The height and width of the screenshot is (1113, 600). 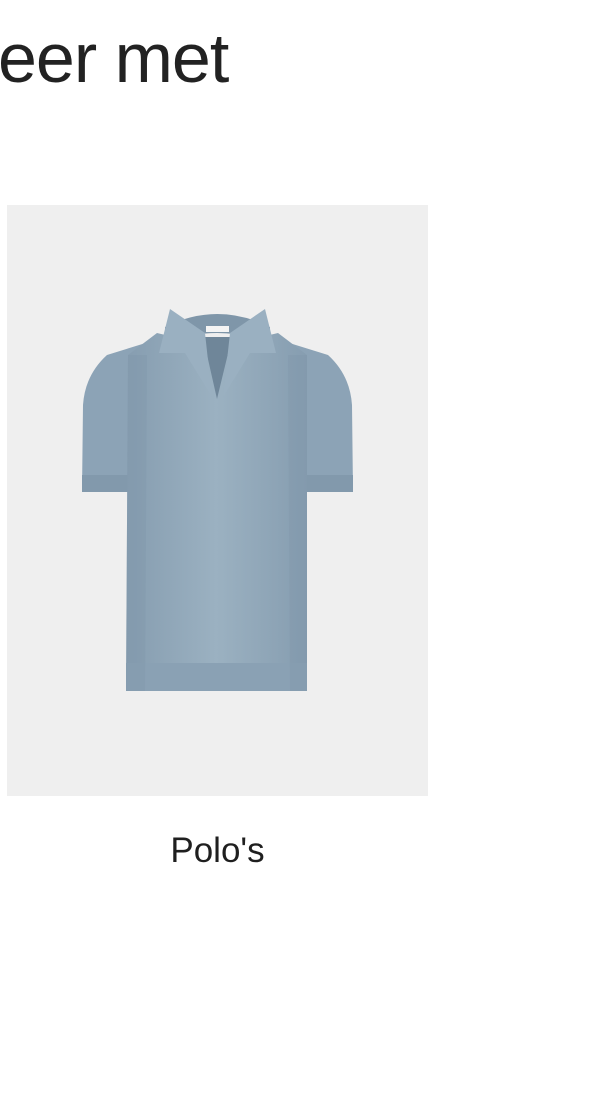 What do you see at coordinates (217, 851) in the screenshot?
I see `category-card-label: Polo's` at bounding box center [217, 851].